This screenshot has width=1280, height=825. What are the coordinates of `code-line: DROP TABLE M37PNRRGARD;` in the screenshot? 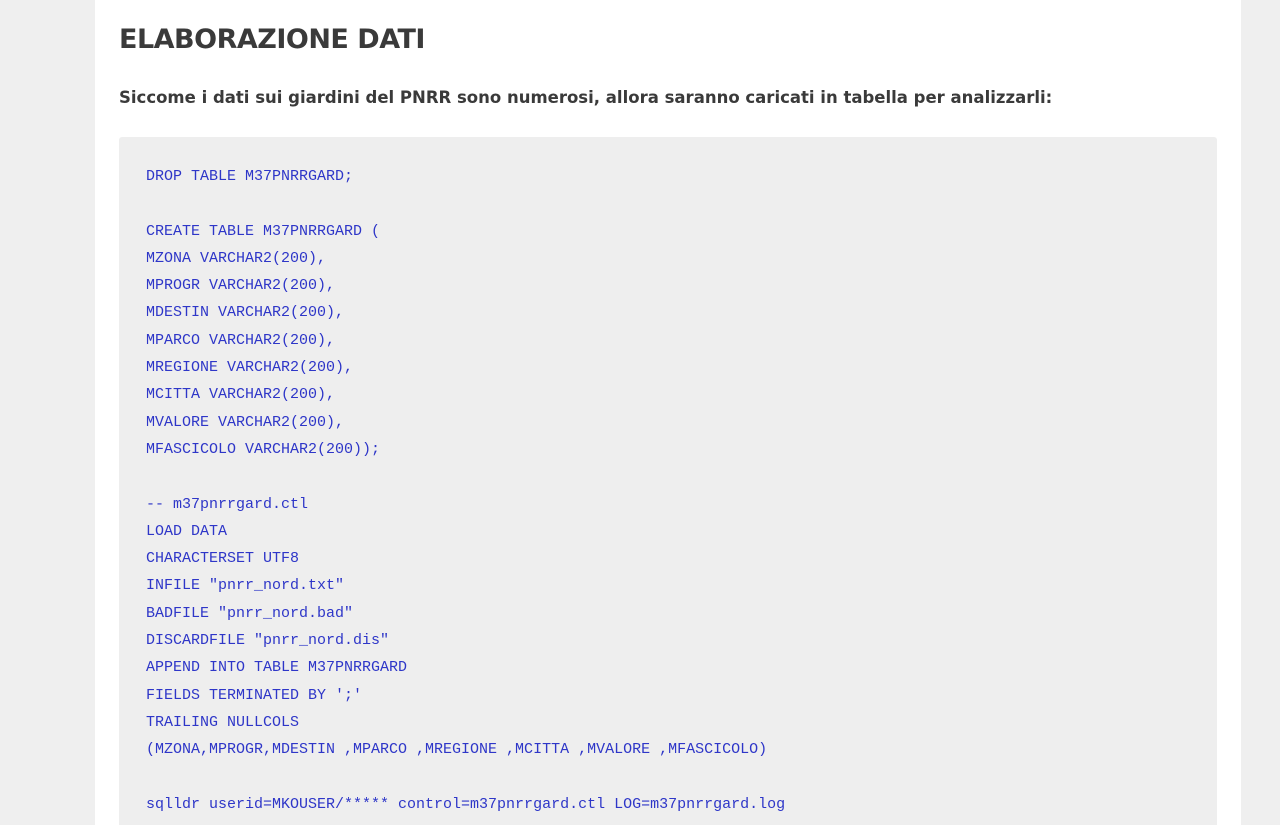 It's located at (250, 176).